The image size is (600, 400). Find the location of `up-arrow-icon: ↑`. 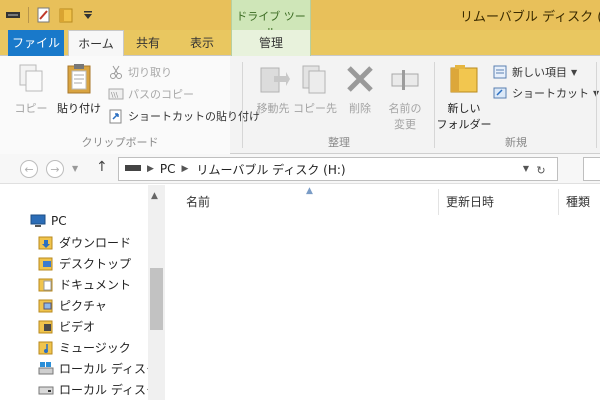

up-arrow-icon: ↑ is located at coordinates (102, 167).